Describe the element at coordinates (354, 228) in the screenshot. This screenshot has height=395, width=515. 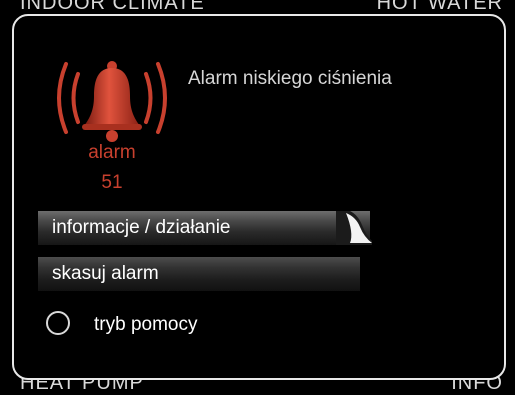
I see `page-fold-icon` at that location.